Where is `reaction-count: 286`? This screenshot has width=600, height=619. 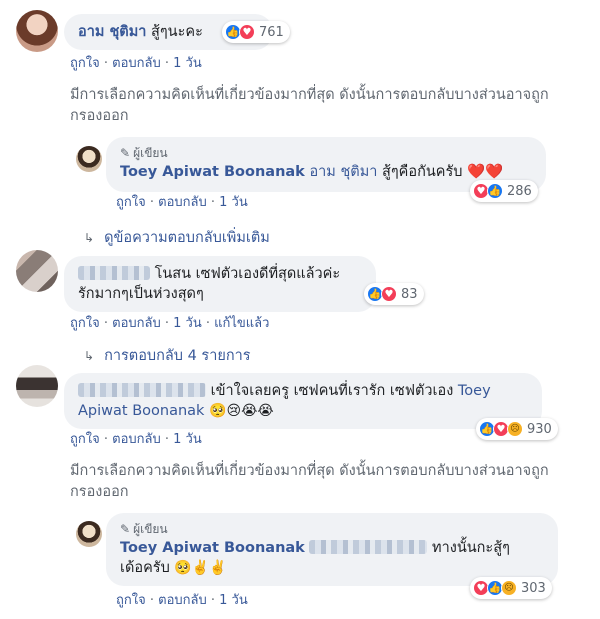
reaction-count: 286 is located at coordinates (519, 191).